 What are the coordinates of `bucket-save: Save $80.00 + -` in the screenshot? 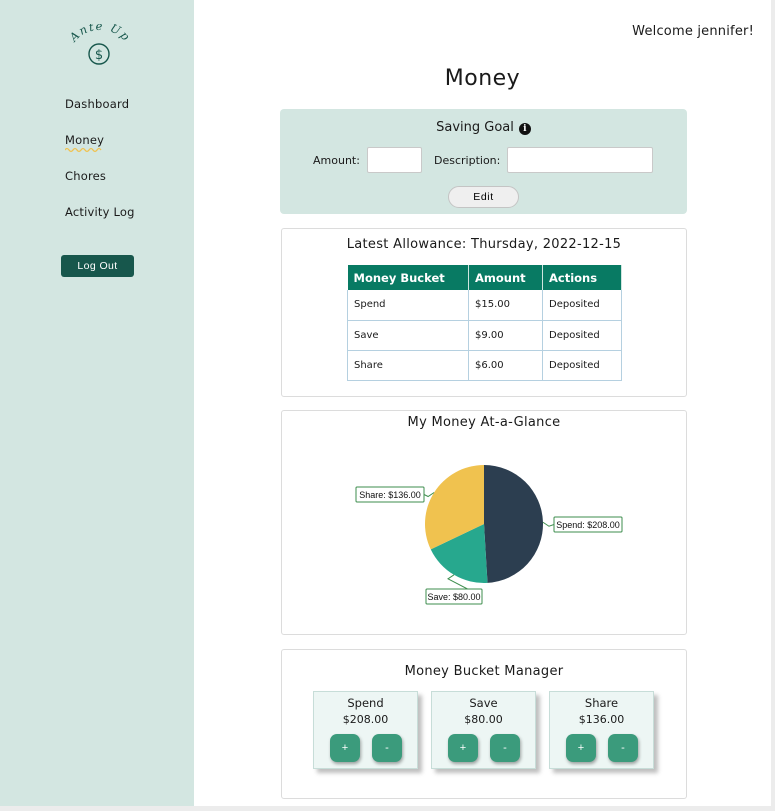 It's located at (483, 730).